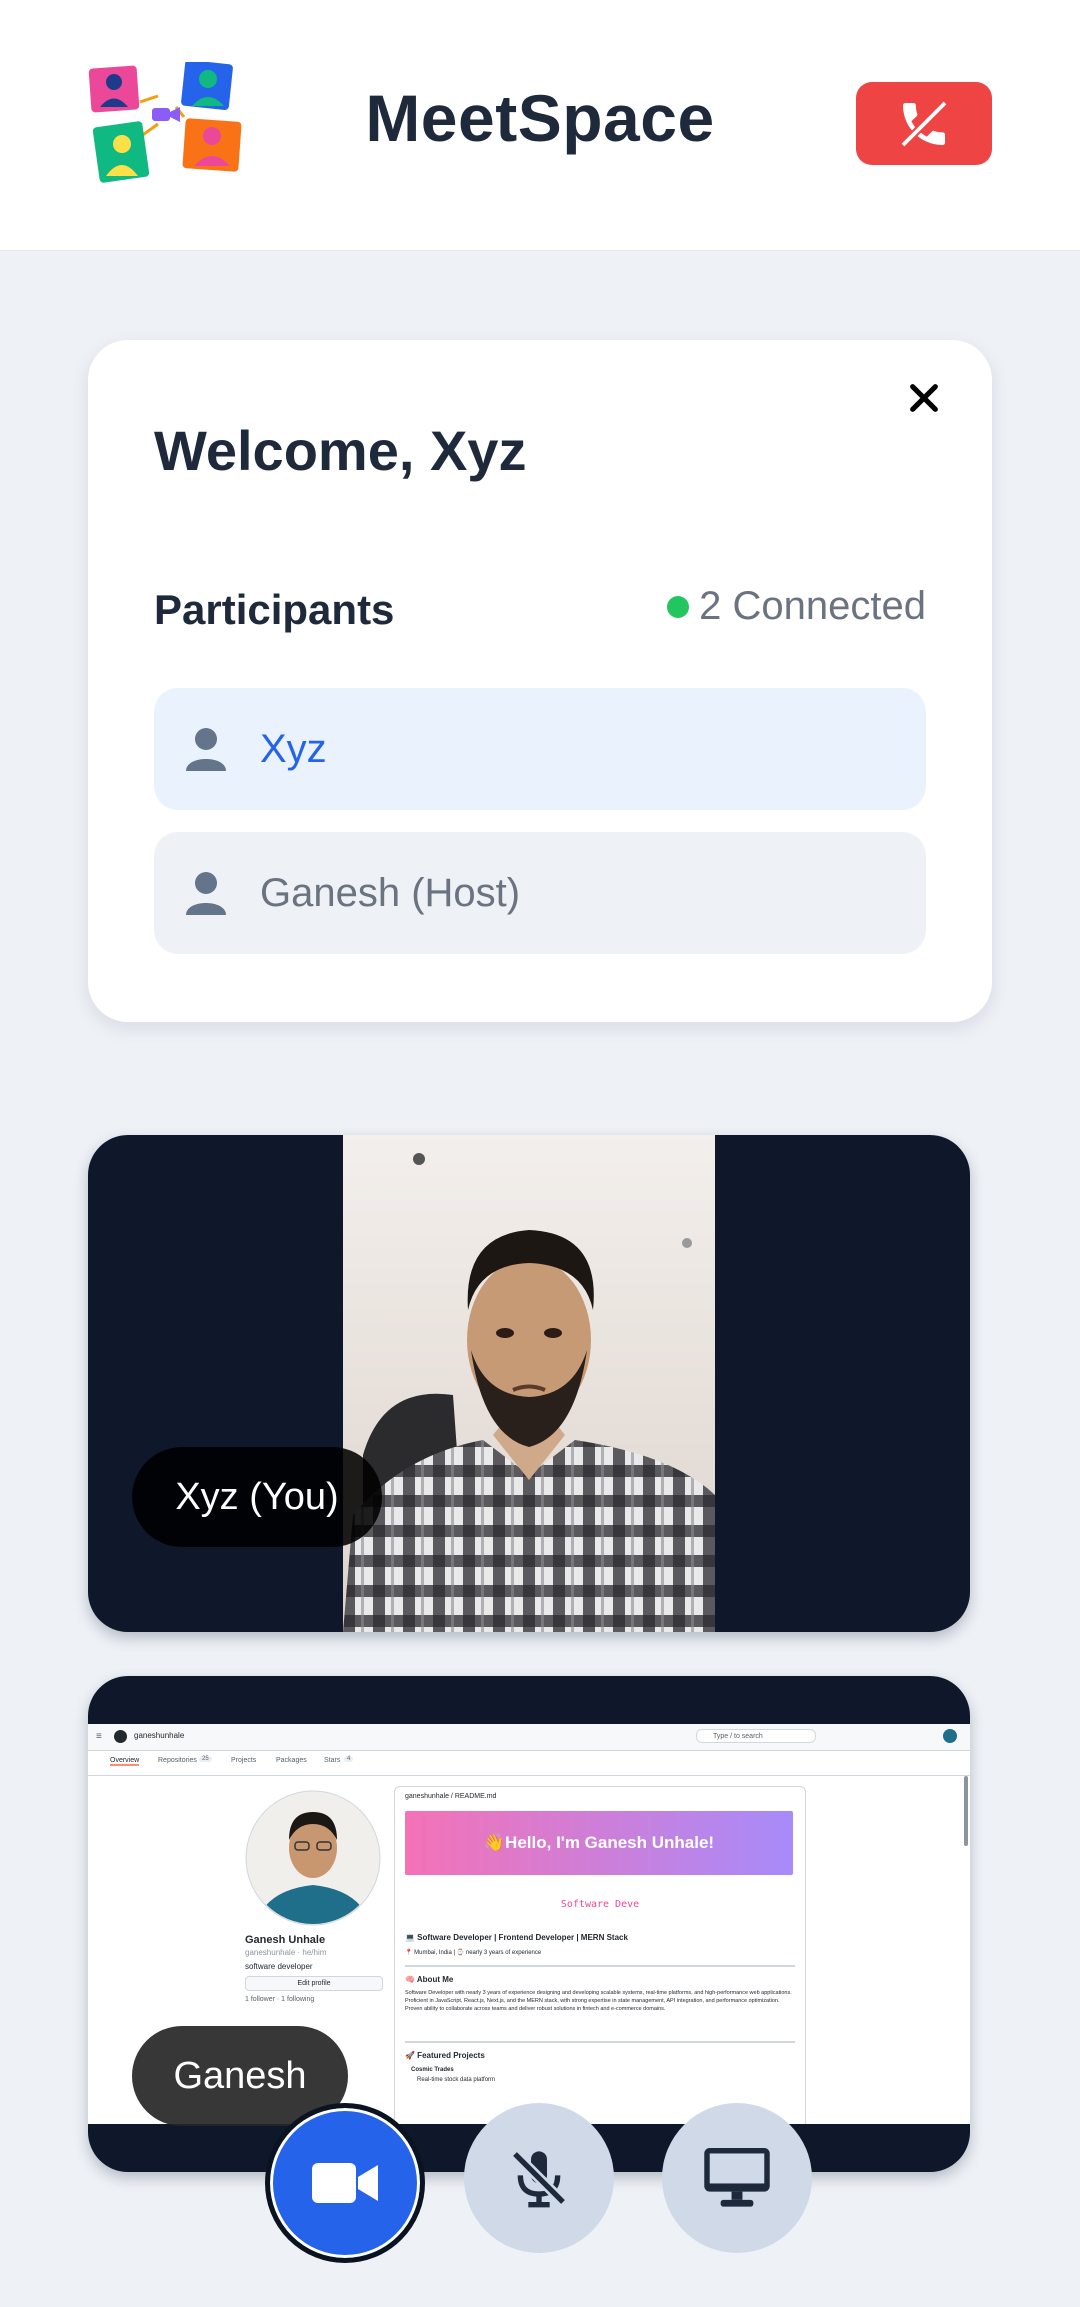 The image size is (1080, 2307). I want to click on readme-banner: 👋Hello, I'm Ganesh Unhale!, so click(599, 1843).